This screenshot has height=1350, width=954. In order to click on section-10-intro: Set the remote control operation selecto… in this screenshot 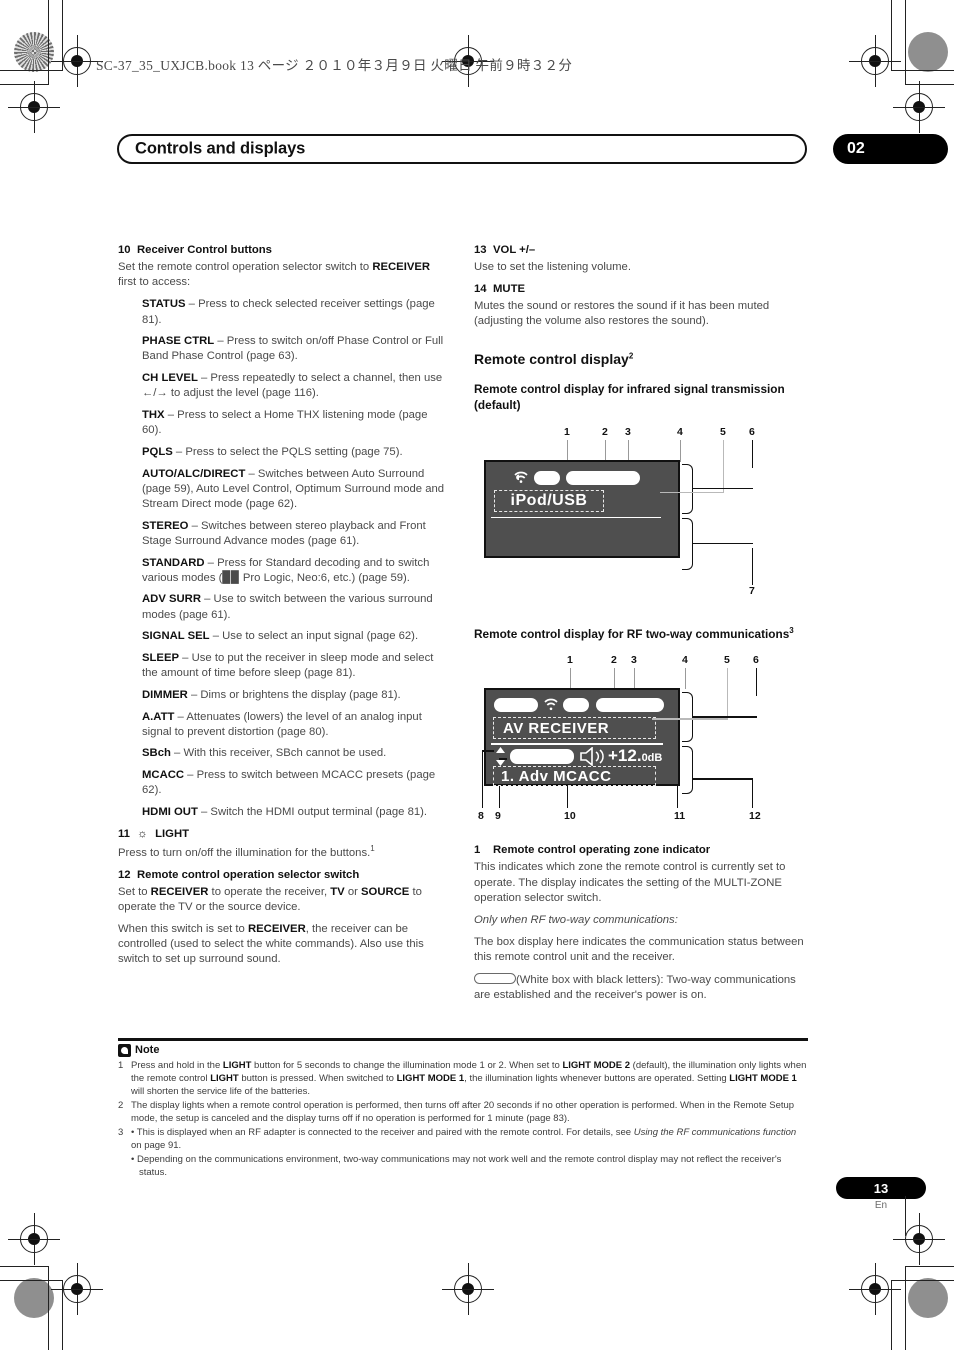, I will do `click(274, 275)`.